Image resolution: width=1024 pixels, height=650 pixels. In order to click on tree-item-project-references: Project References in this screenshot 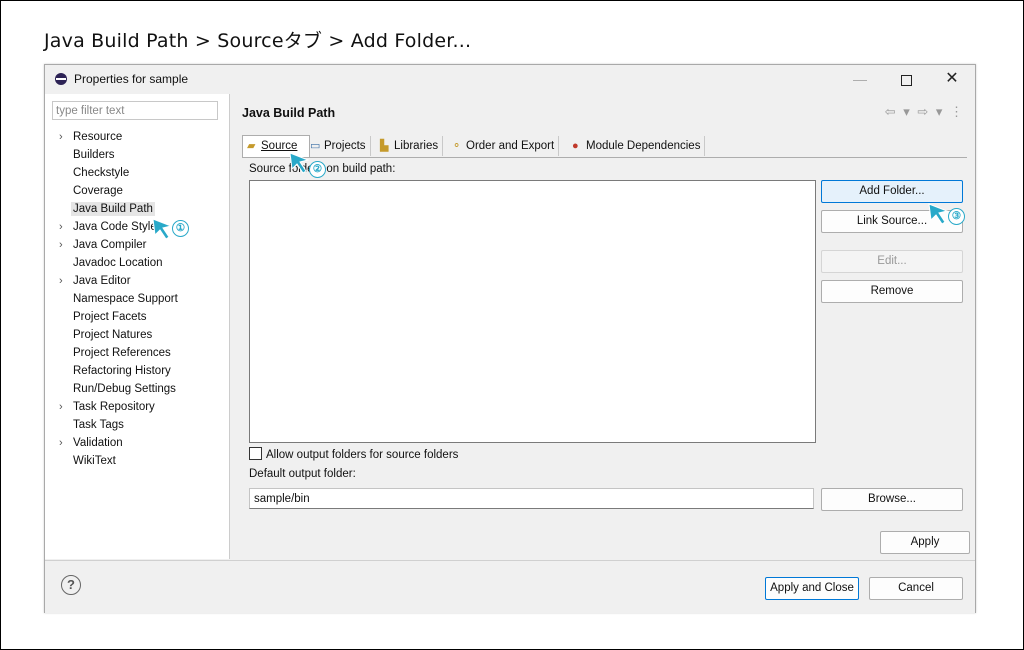, I will do `click(117, 353)`.